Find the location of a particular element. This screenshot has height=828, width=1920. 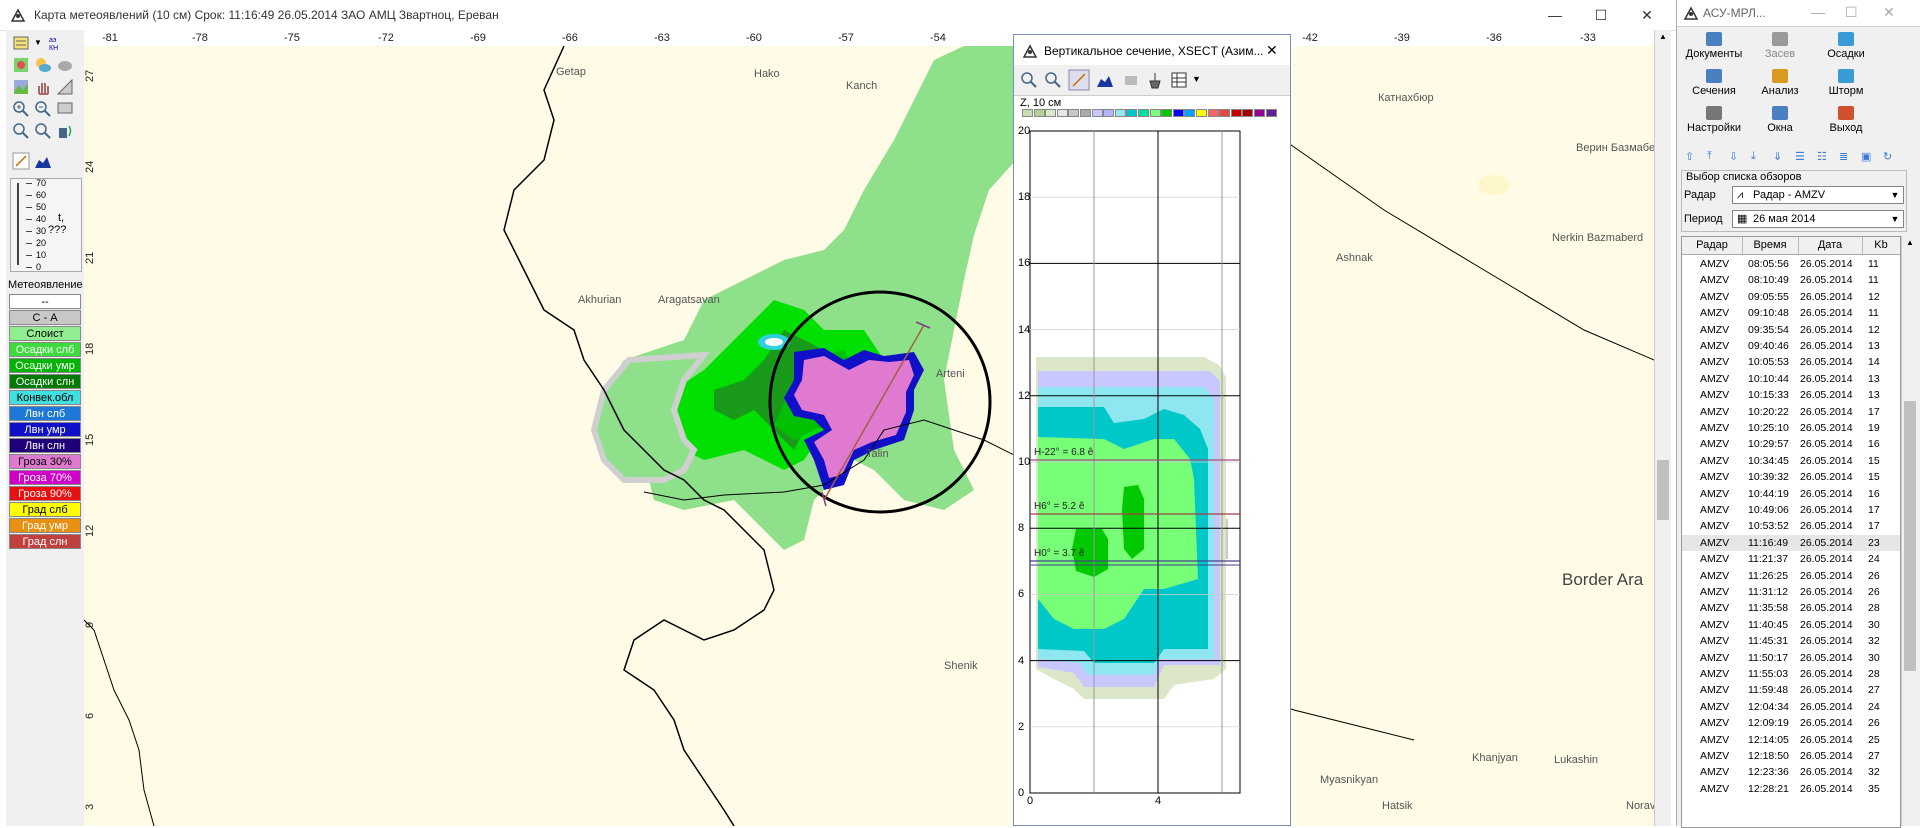

legend-item: Гроза 70% is located at coordinates (45, 477).